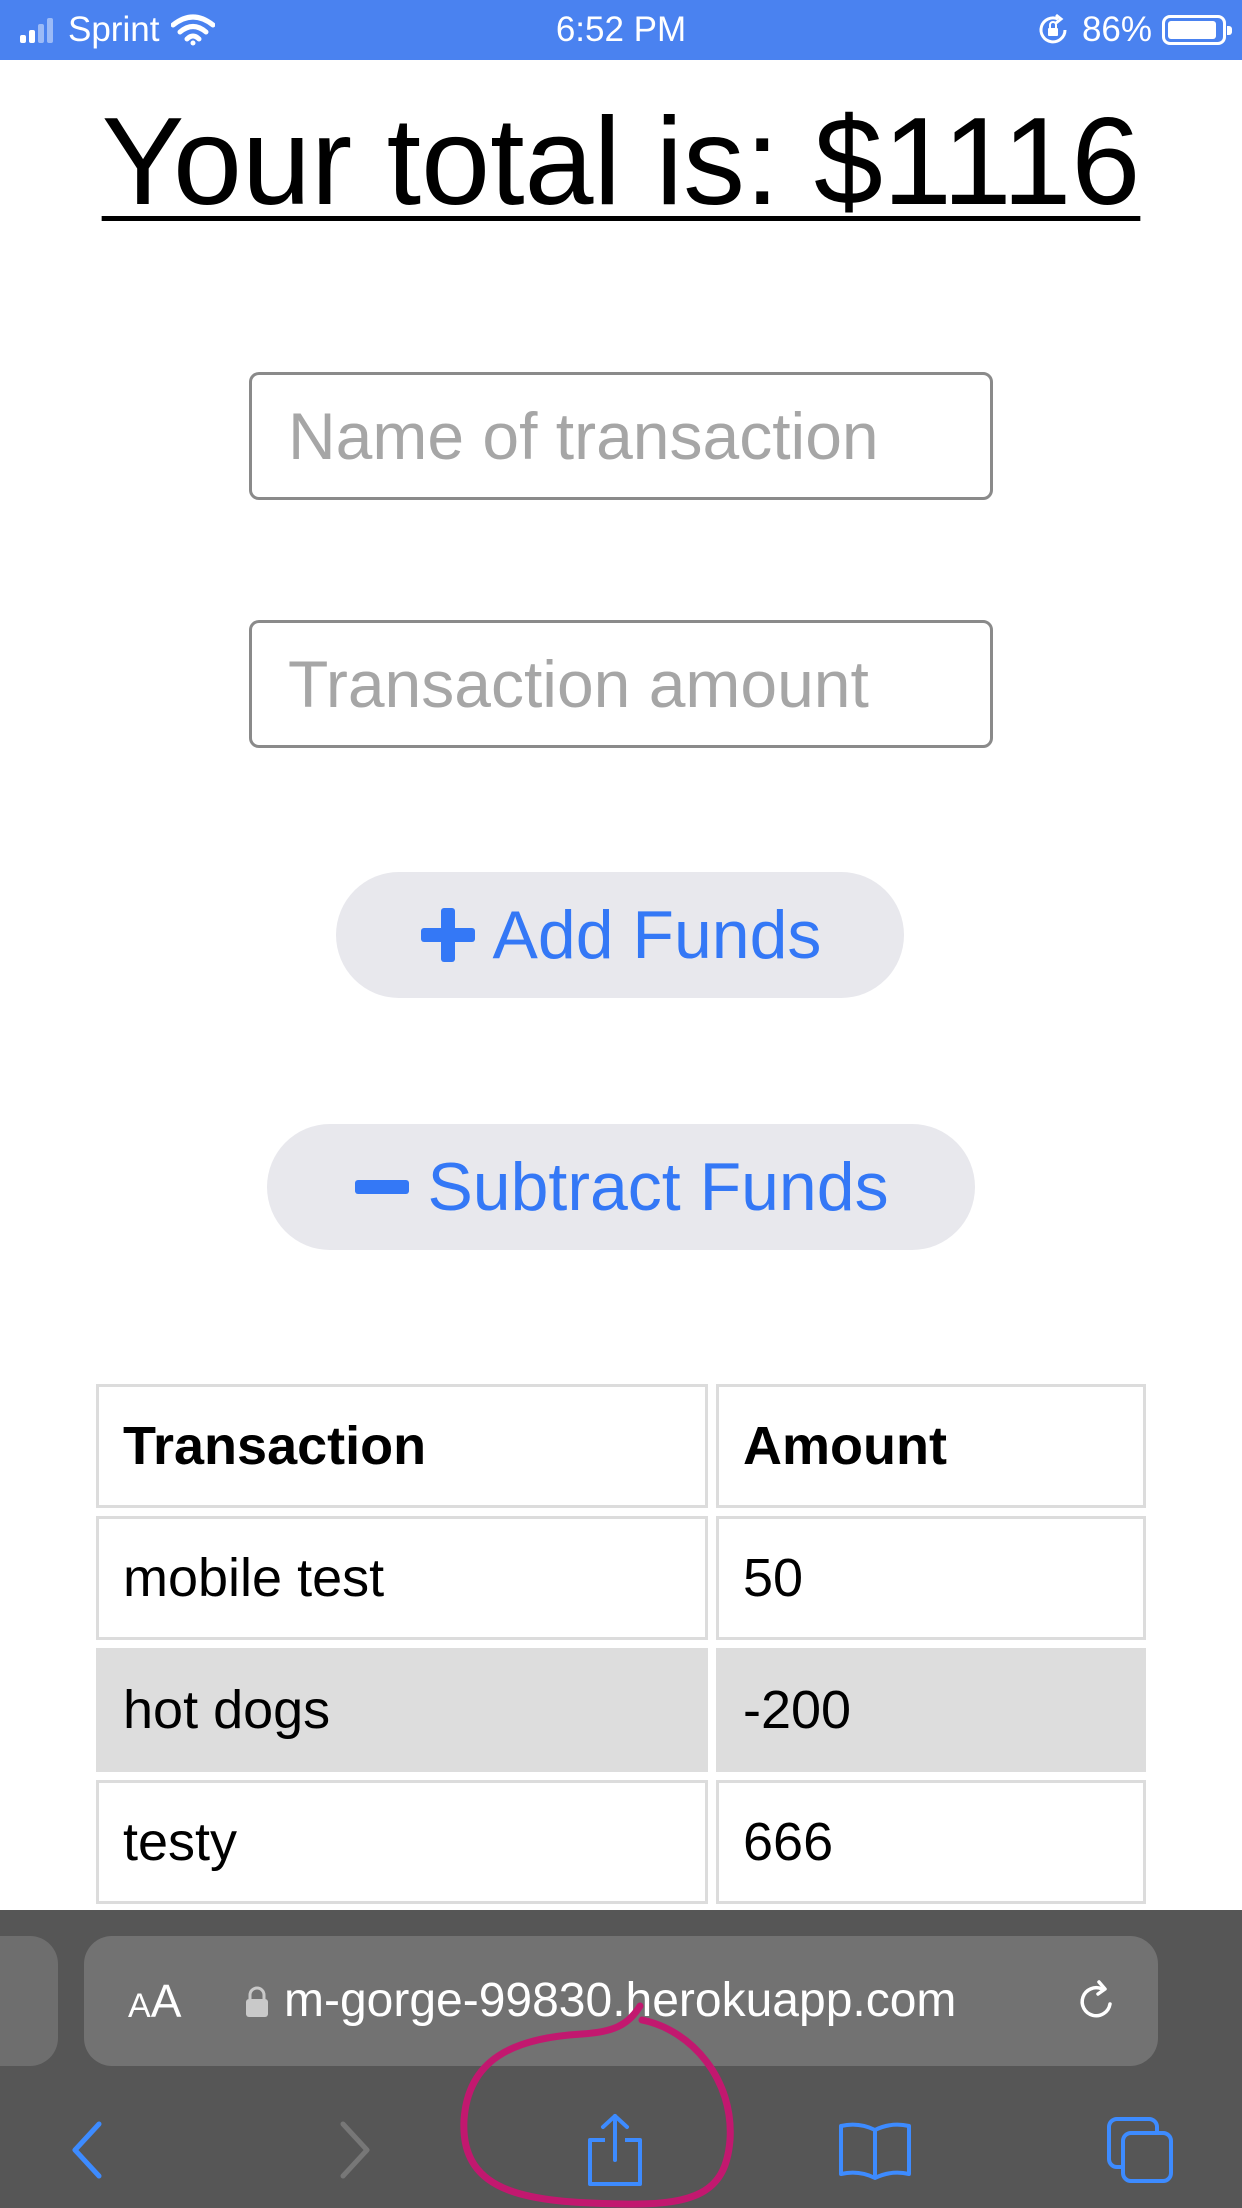 The width and height of the screenshot is (1242, 2208). I want to click on back-icon, so click(87, 2150).